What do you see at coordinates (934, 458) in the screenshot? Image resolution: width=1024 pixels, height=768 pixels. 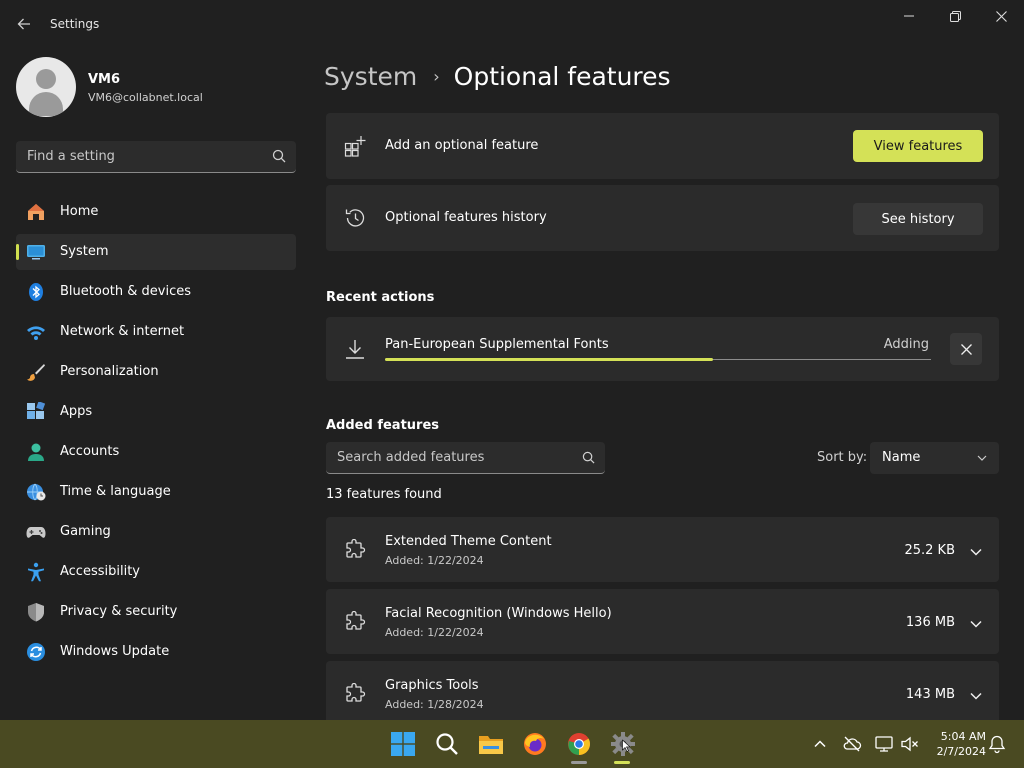 I see `sort-by-select: Name` at bounding box center [934, 458].